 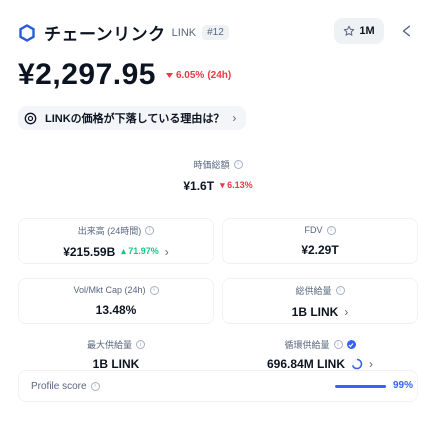 I want to click on fdv-label-row: FDV i, so click(x=320, y=230).